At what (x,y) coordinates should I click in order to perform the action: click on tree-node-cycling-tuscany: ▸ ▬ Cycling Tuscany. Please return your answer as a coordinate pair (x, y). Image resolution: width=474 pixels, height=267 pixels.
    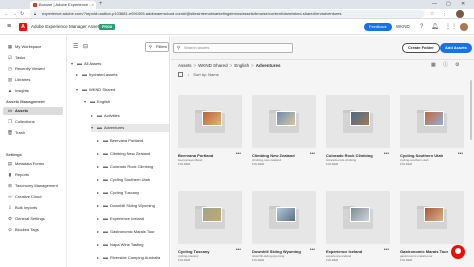
    Looking at the image, I should click on (133, 193).